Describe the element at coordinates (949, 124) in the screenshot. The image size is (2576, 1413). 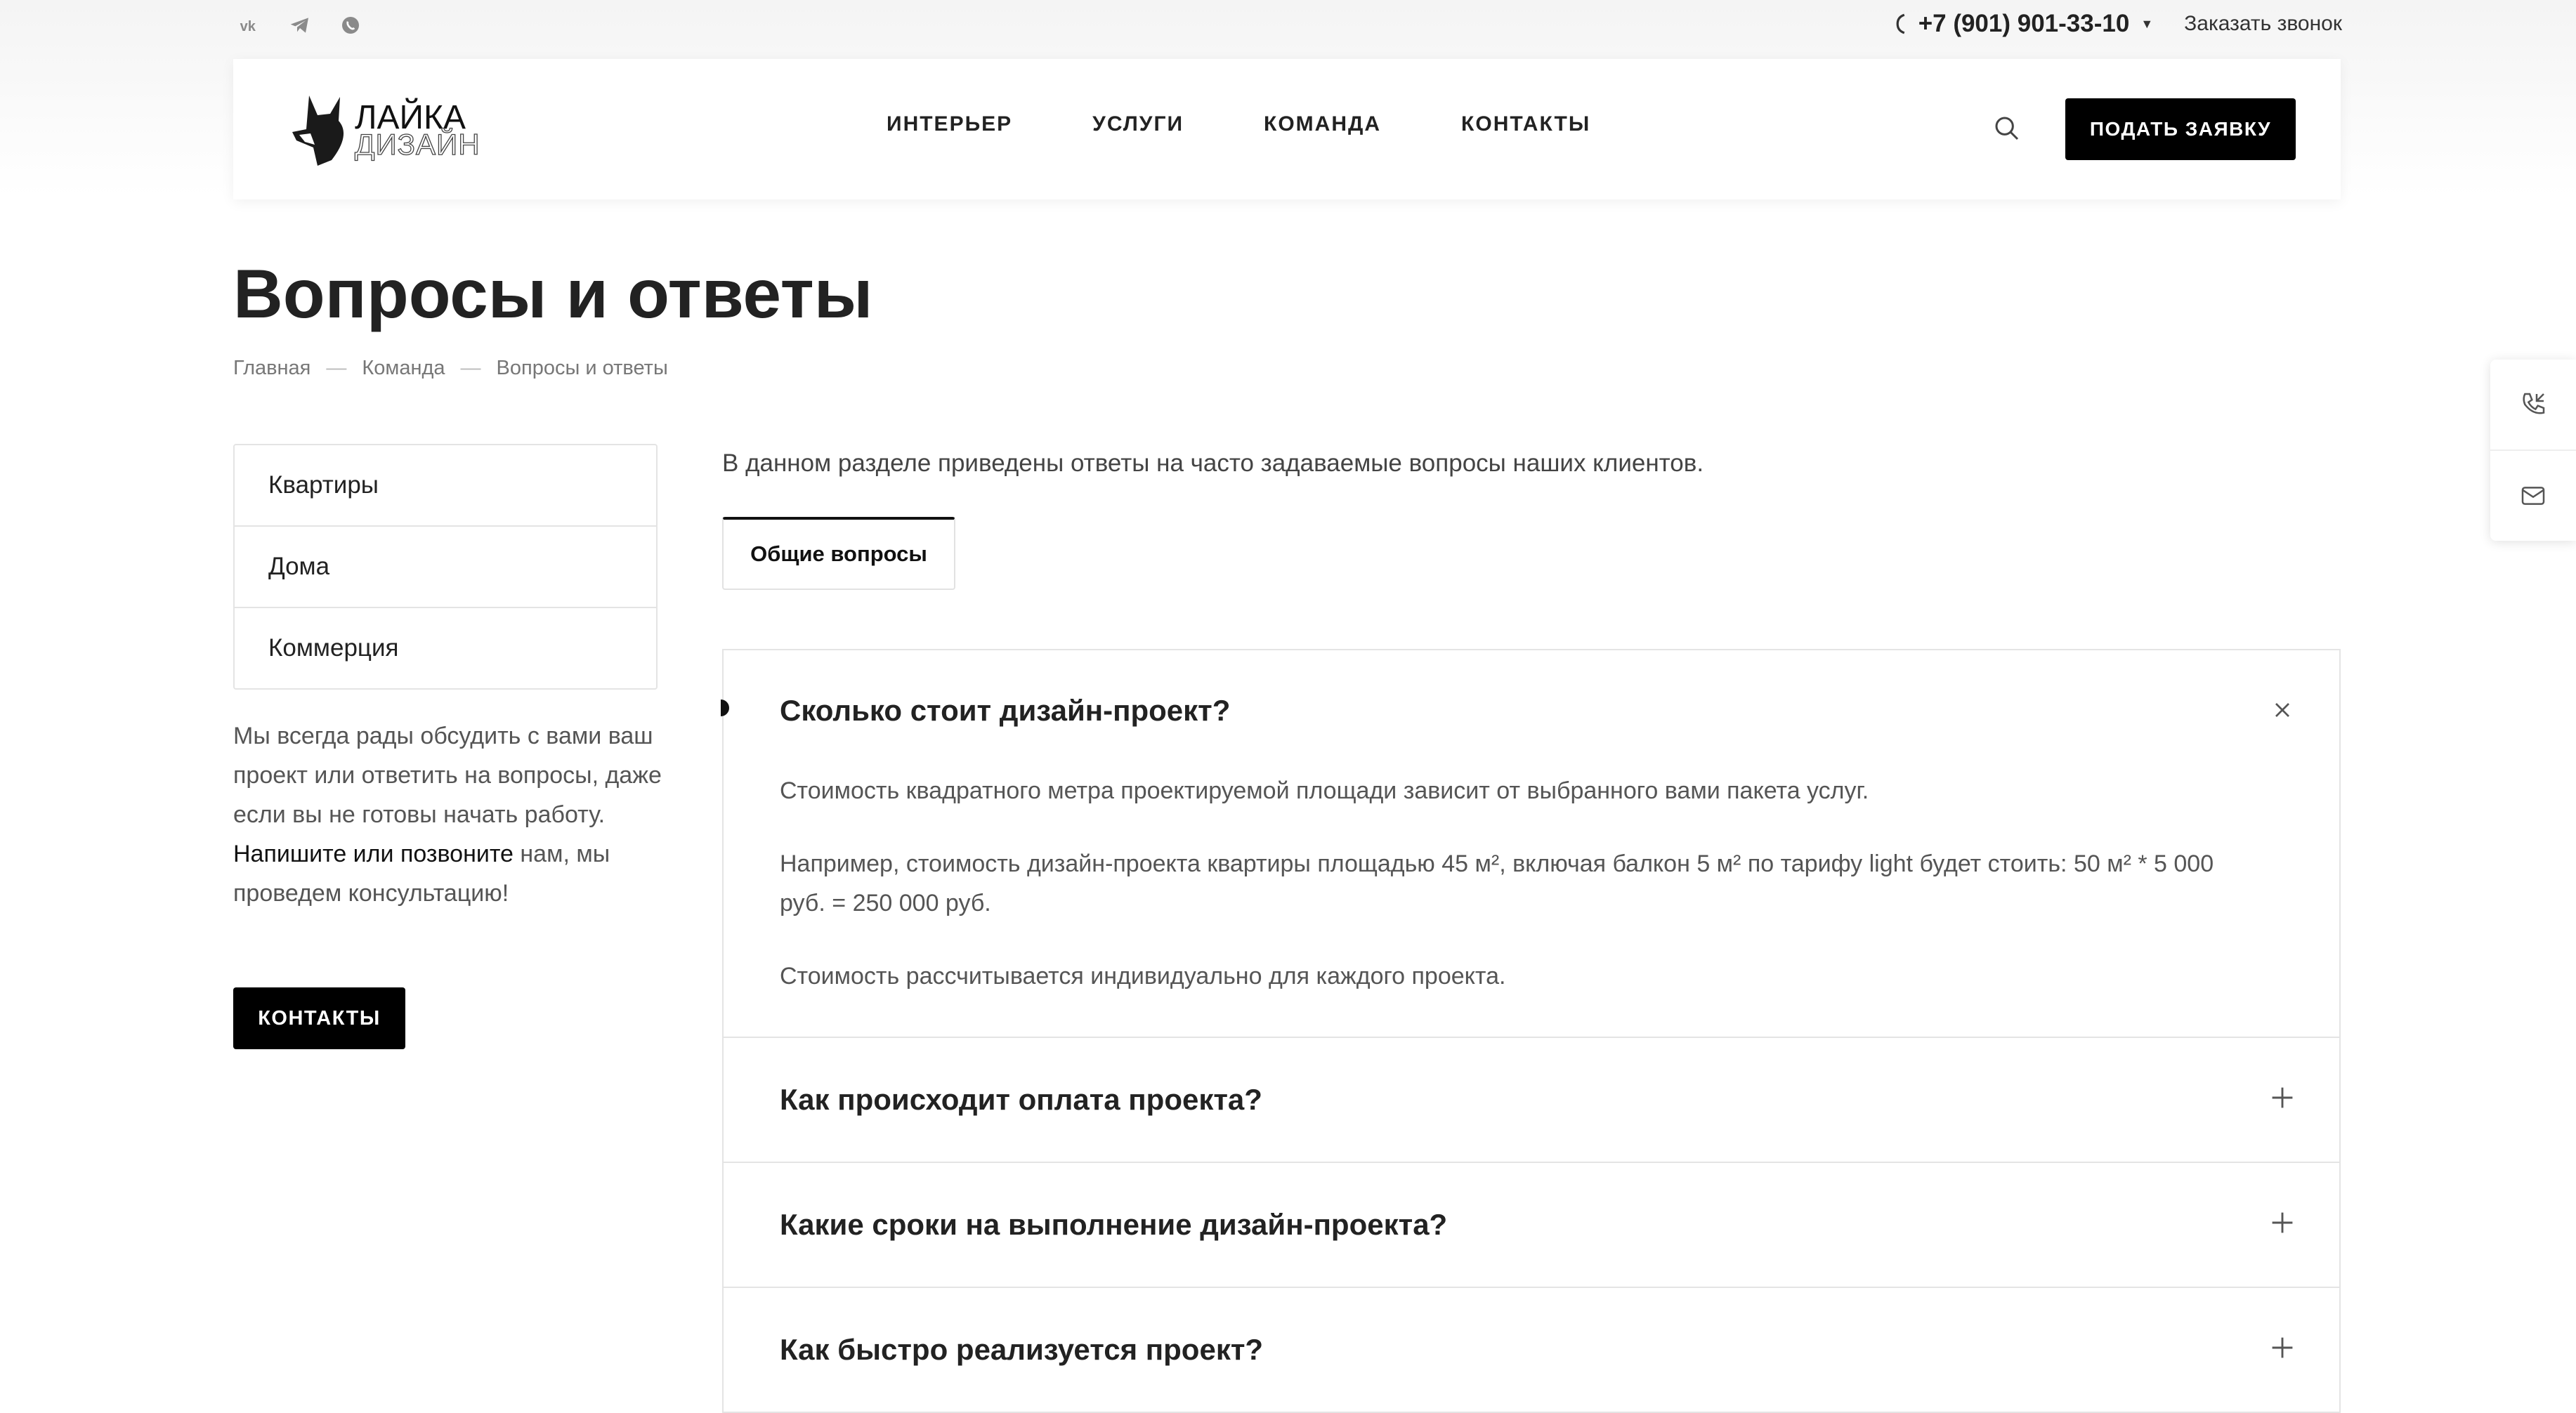
I see `nav-item-interior: ИНТЕРЬЕР` at that location.